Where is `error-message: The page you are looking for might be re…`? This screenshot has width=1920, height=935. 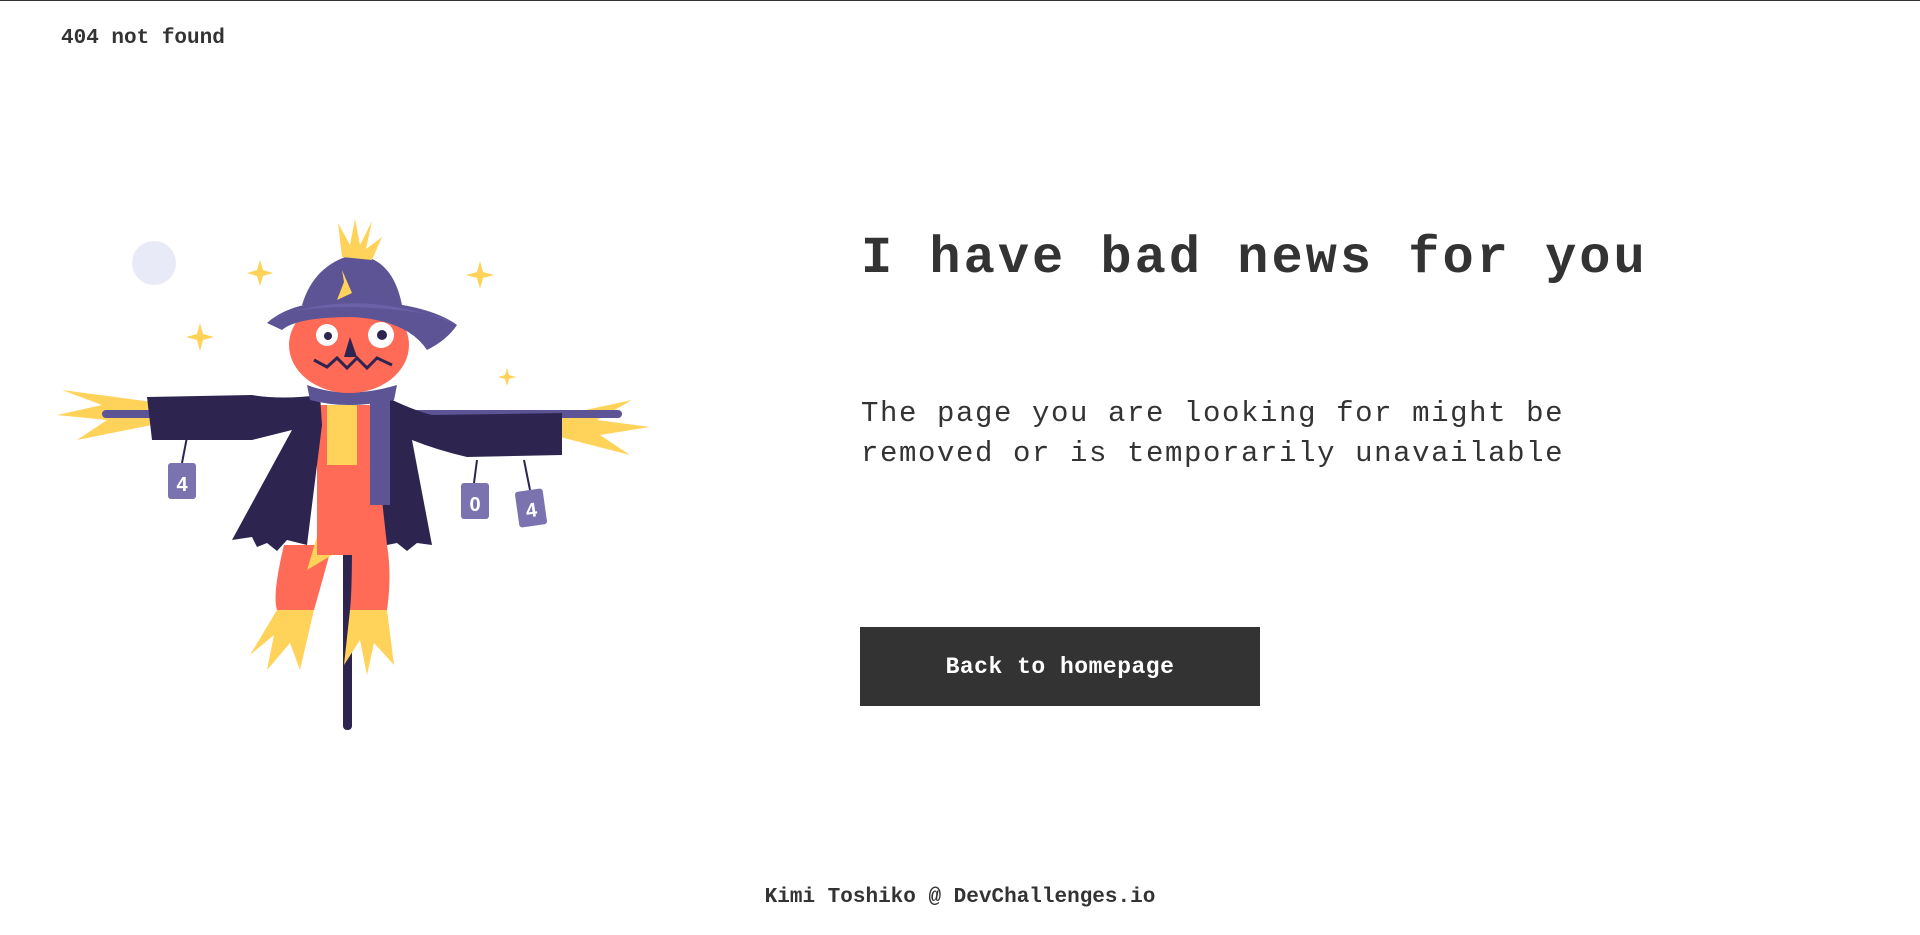
error-message: The page you are looking for might be re… is located at coordinates (1213, 433).